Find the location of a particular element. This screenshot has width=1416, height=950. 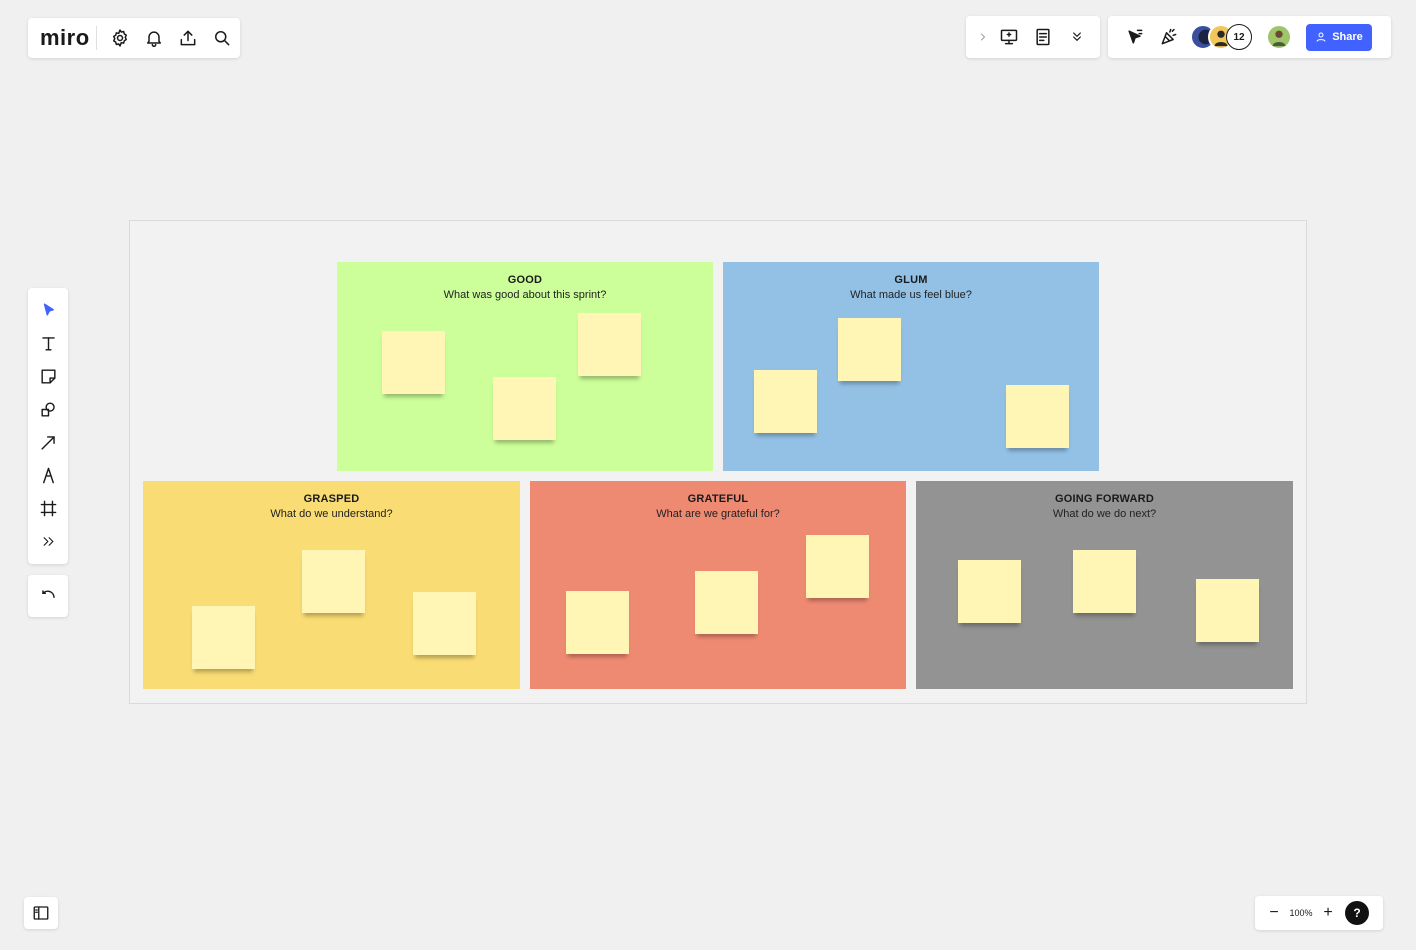

zoom-in-button: + is located at coordinates (1328, 913).